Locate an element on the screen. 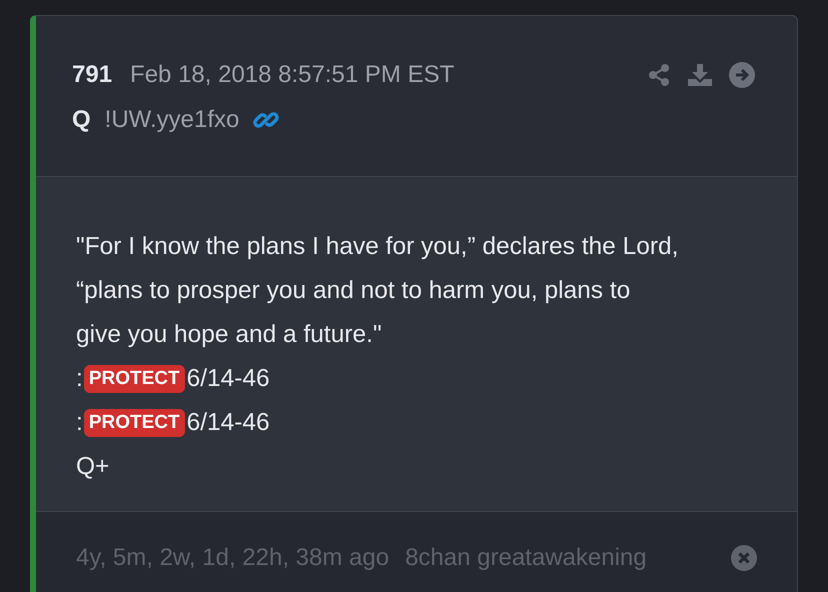 This screenshot has height=592, width=828. tripcode: !UW.yye1fxo is located at coordinates (172, 120).